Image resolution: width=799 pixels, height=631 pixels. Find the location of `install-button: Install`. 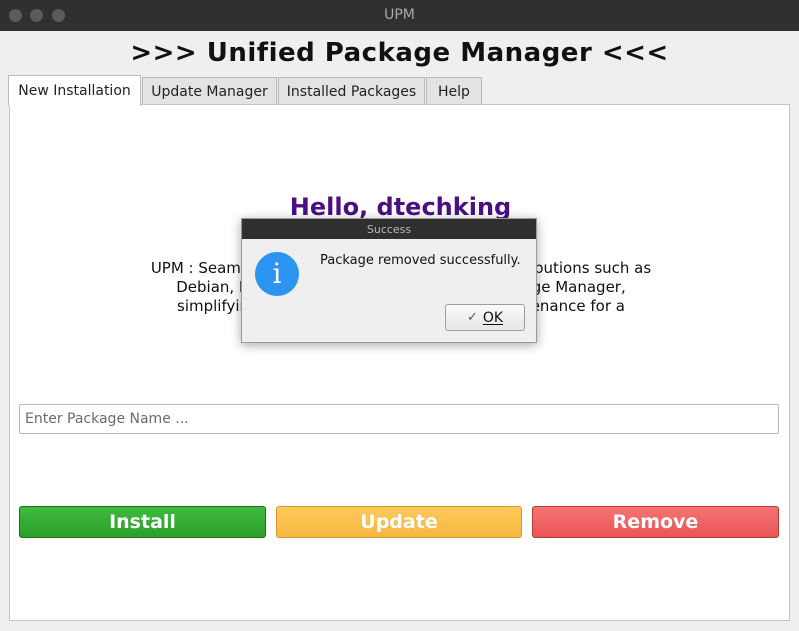

install-button: Install is located at coordinates (142, 522).